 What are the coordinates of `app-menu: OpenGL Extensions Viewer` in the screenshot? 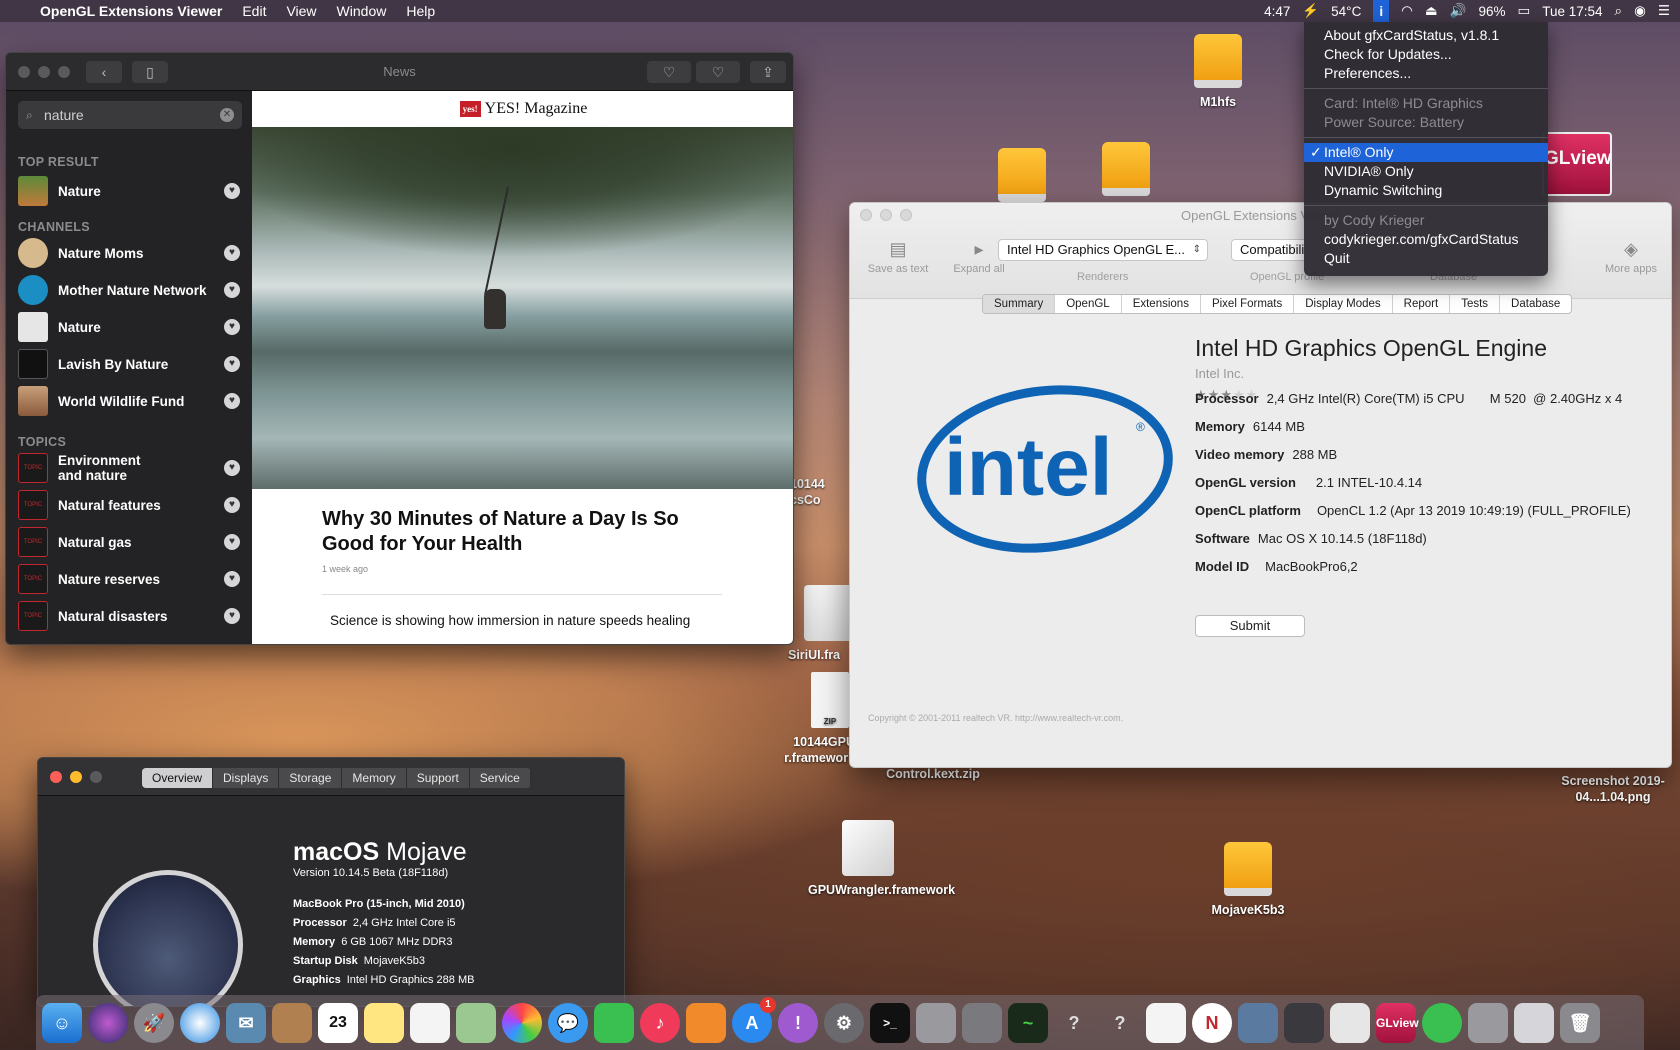 It's located at (131, 11).